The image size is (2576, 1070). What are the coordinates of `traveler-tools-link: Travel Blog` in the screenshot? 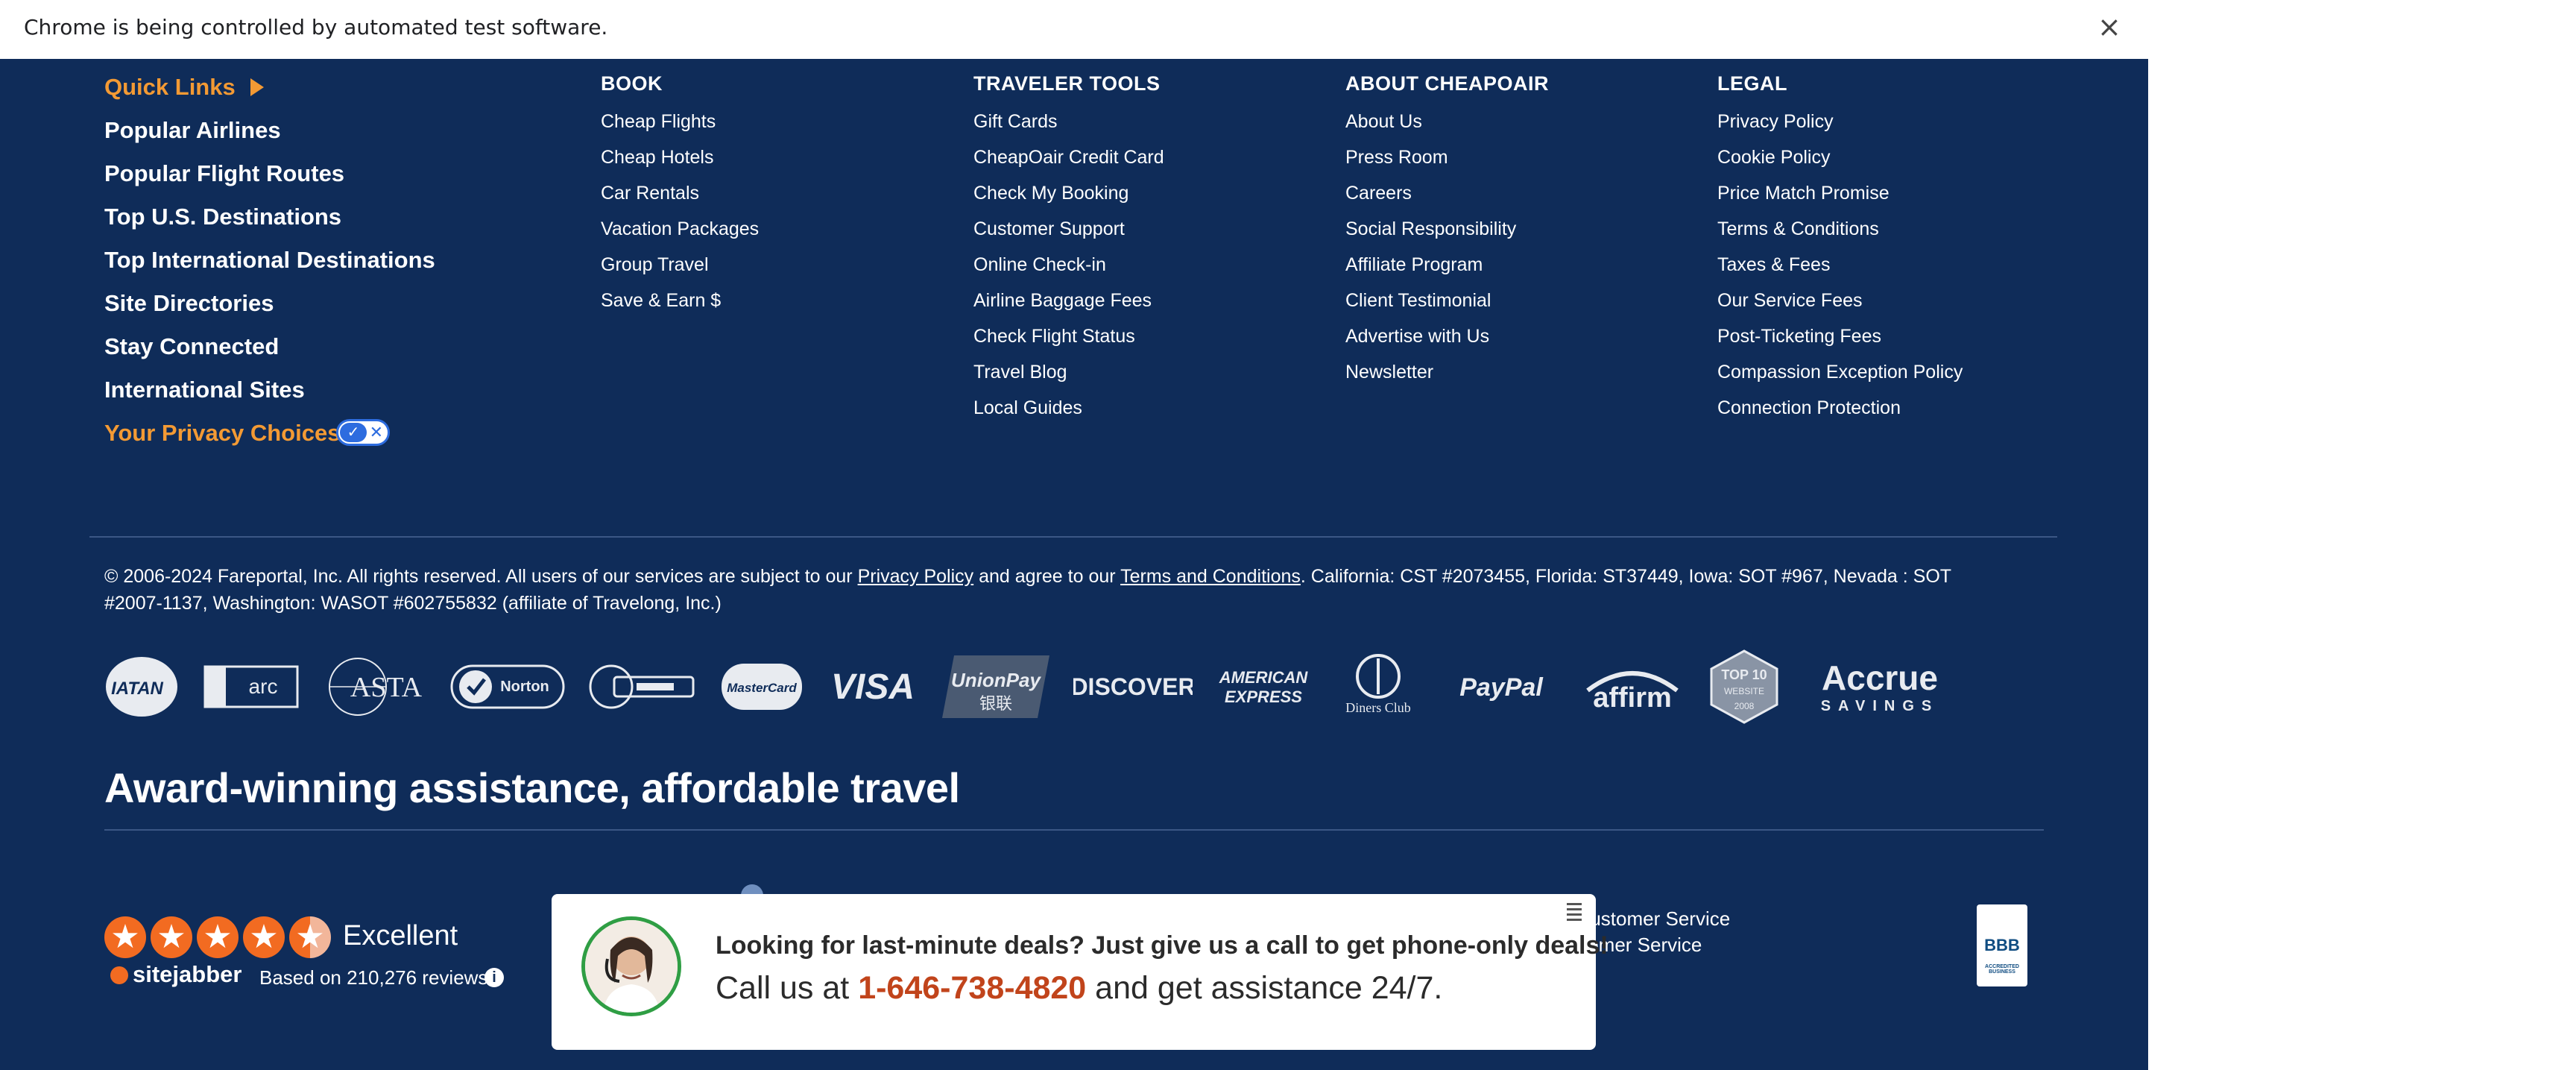 It's located at (1020, 372).